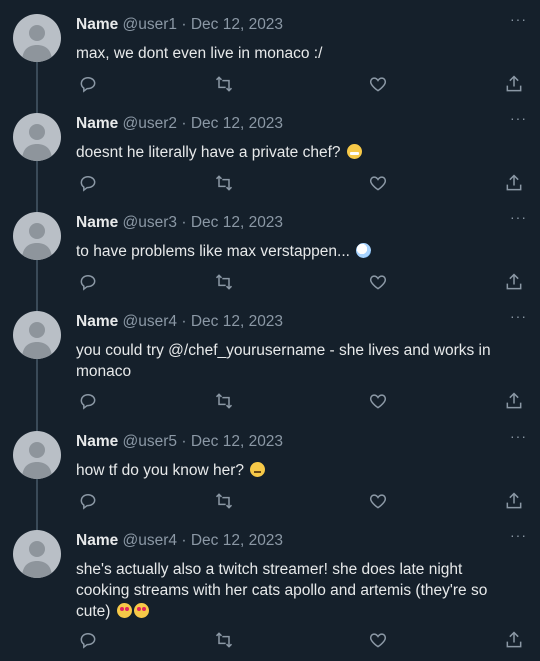 This screenshot has height=661, width=540. I want to click on tweet-header: Name @user1 · Dec 12, 2023, so click(179, 25).